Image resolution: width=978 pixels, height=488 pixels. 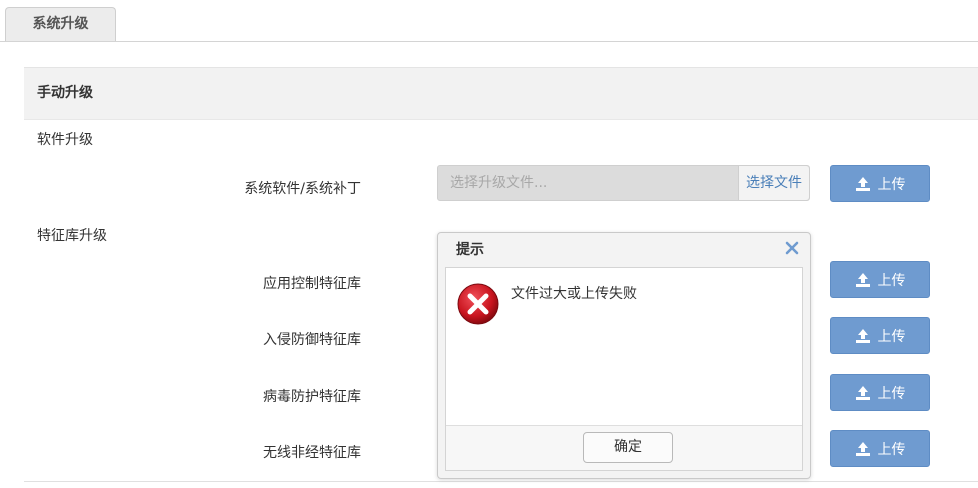 I want to click on ok-button: 确定, so click(x=628, y=447).